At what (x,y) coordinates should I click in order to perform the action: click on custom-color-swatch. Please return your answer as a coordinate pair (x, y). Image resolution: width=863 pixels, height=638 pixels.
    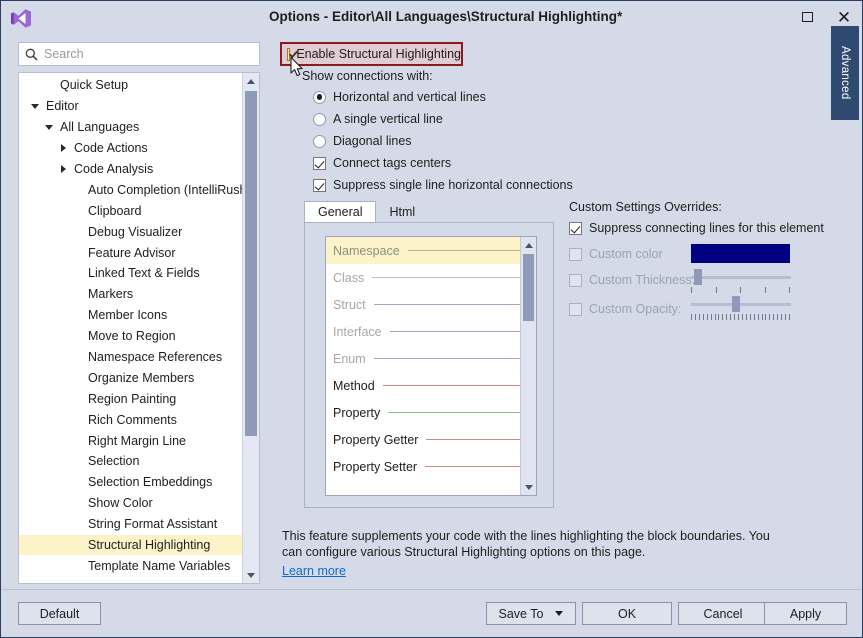
    Looking at the image, I should click on (740, 253).